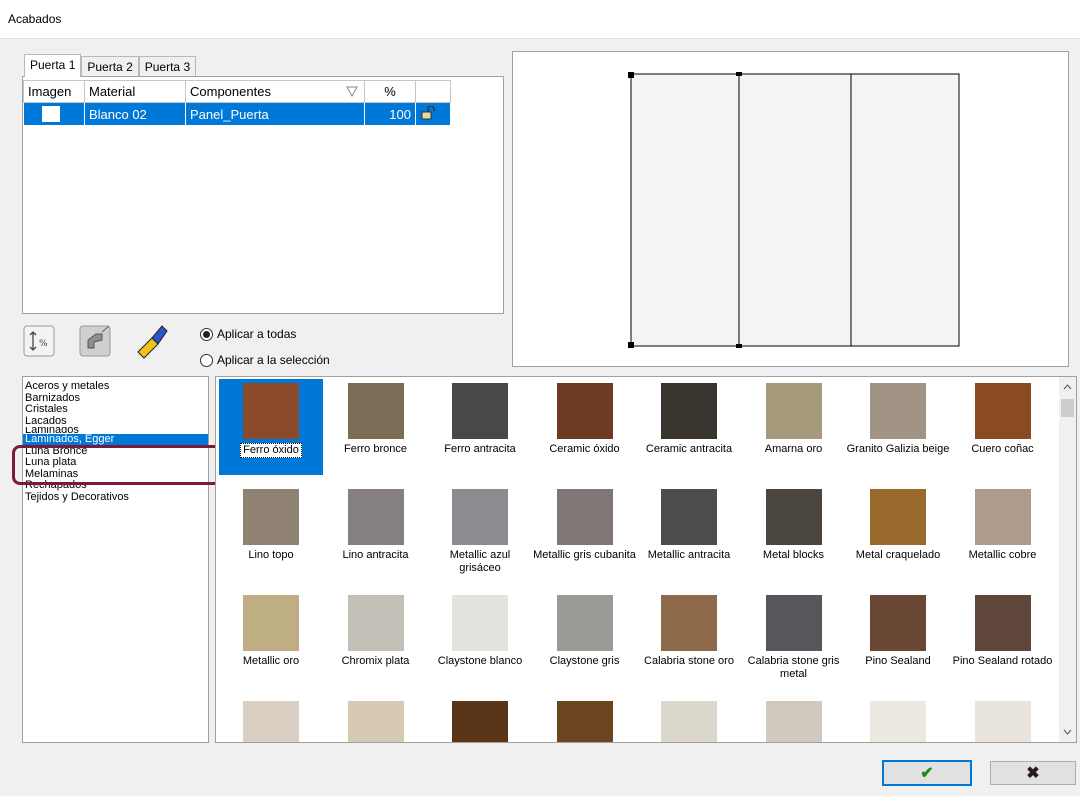  I want to click on table-row: Blanco 02 Panel_Puerta 100, so click(237, 114).